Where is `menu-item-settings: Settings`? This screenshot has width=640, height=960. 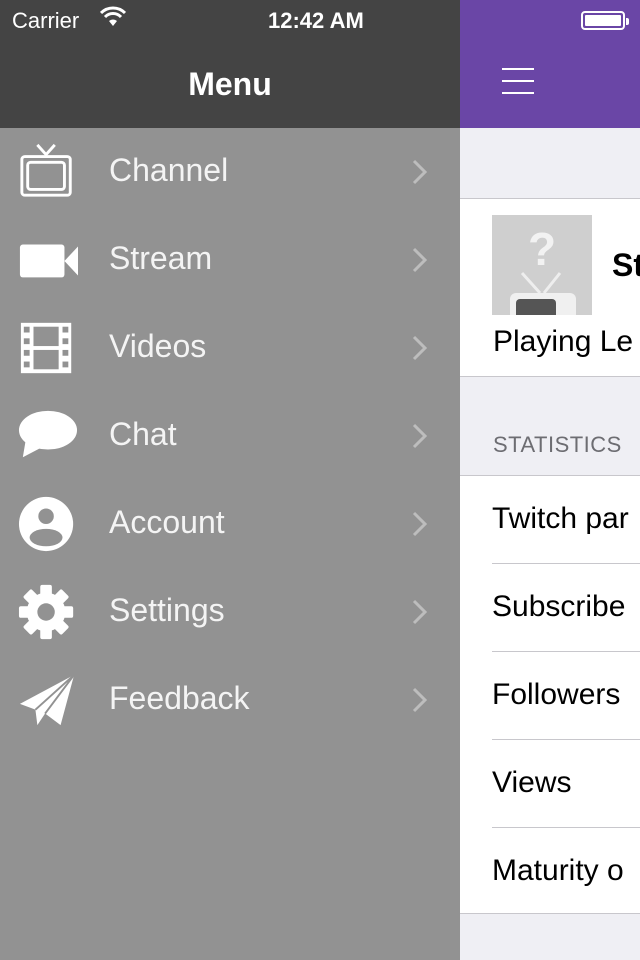 menu-item-settings: Settings is located at coordinates (230, 612).